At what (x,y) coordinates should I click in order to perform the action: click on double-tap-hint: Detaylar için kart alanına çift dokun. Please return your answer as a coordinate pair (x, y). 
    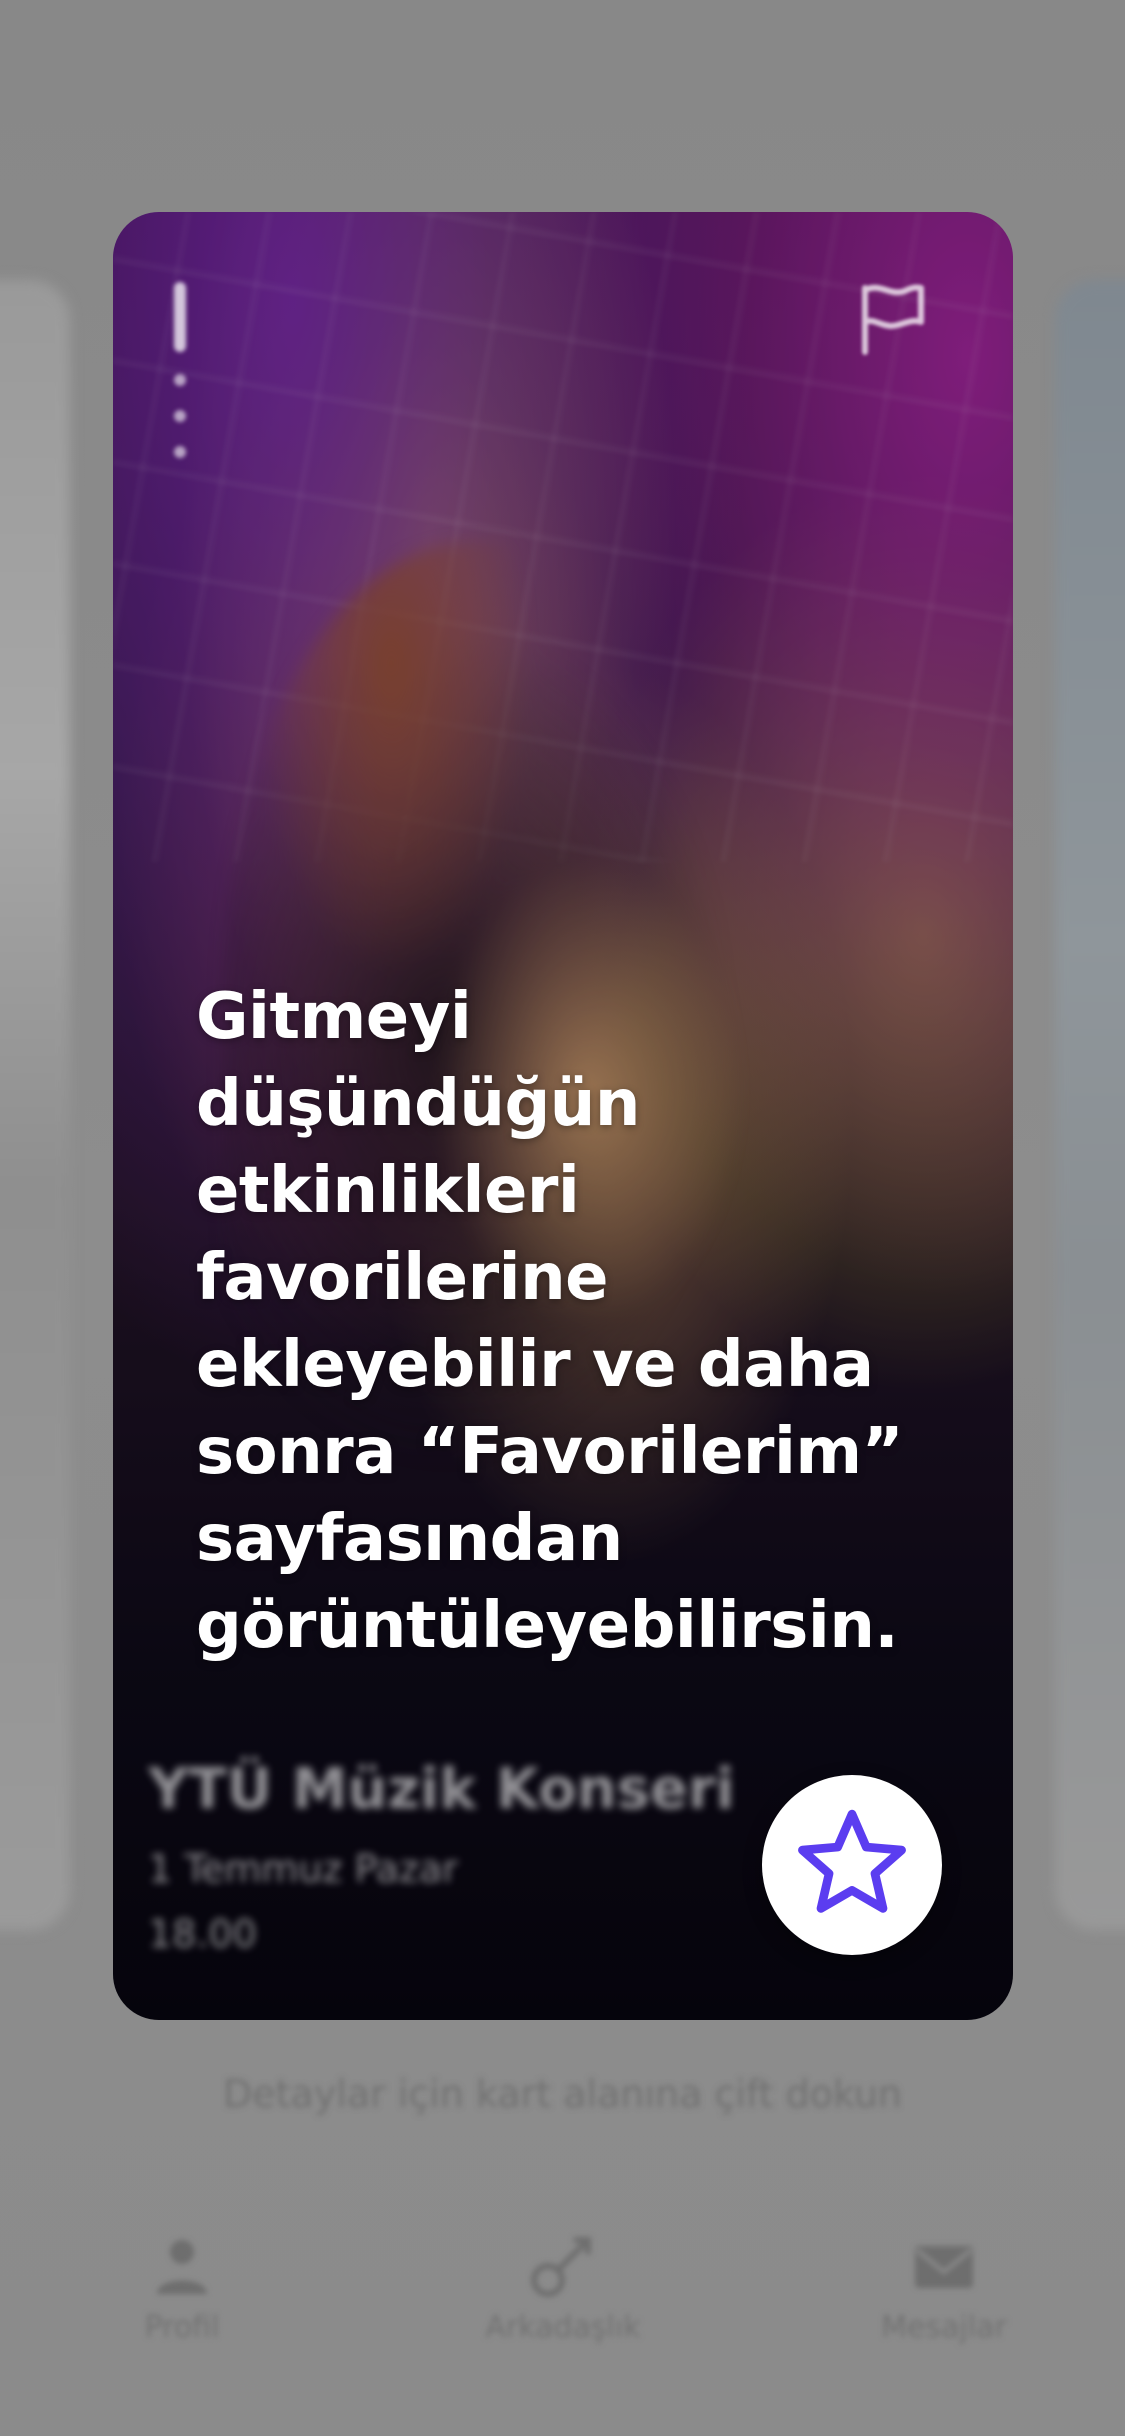
    Looking at the image, I should click on (562, 2094).